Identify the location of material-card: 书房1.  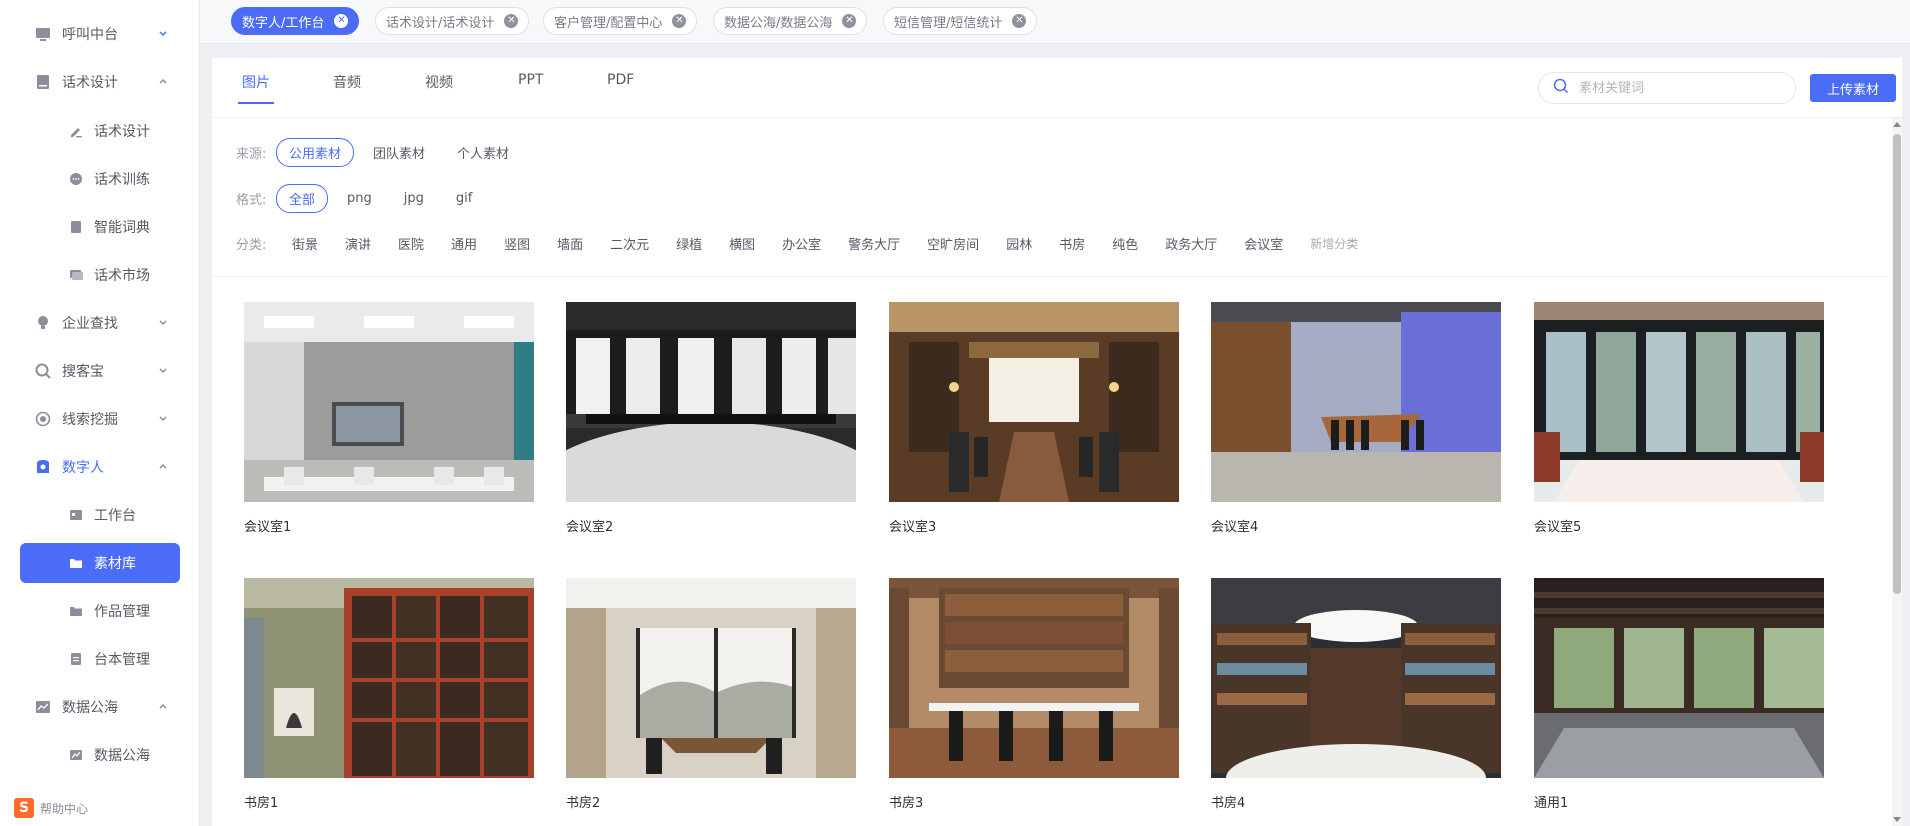
(389, 694).